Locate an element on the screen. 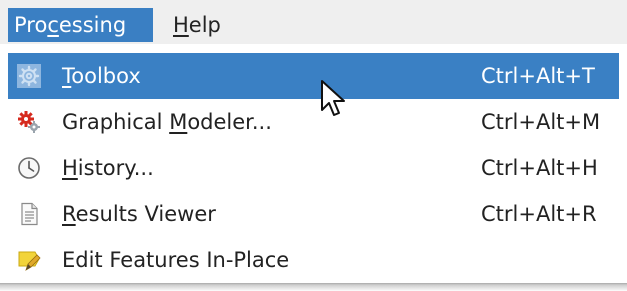 The width and height of the screenshot is (627, 291). results-viewer-icon is located at coordinates (29, 214).